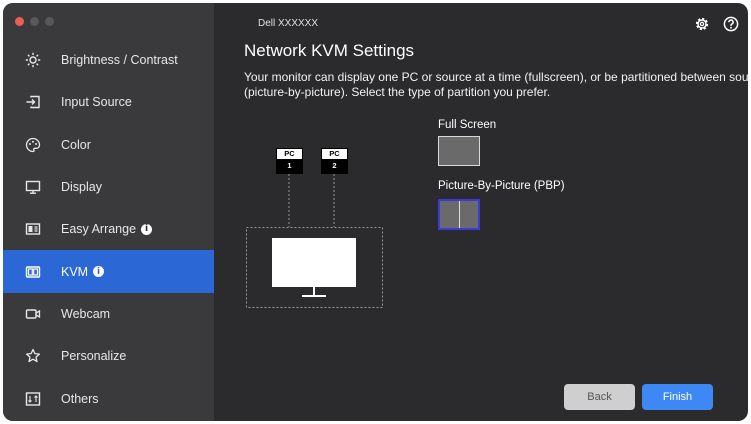 The height and width of the screenshot is (424, 751). I want to click on sidebar-item-display: Display, so click(108, 187).